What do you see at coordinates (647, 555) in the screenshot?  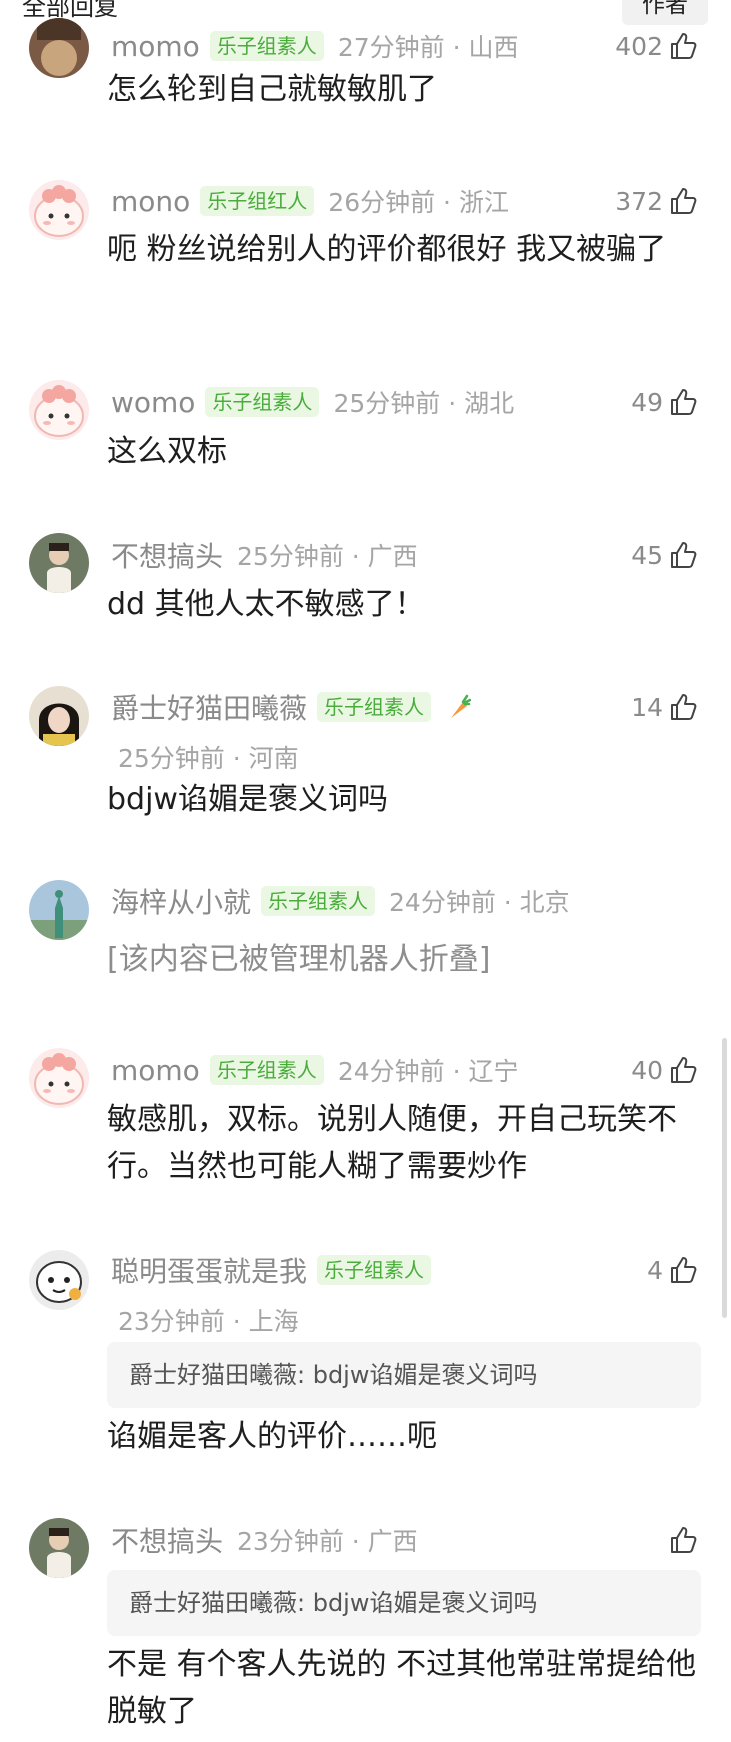 I see `like-count: 45` at bounding box center [647, 555].